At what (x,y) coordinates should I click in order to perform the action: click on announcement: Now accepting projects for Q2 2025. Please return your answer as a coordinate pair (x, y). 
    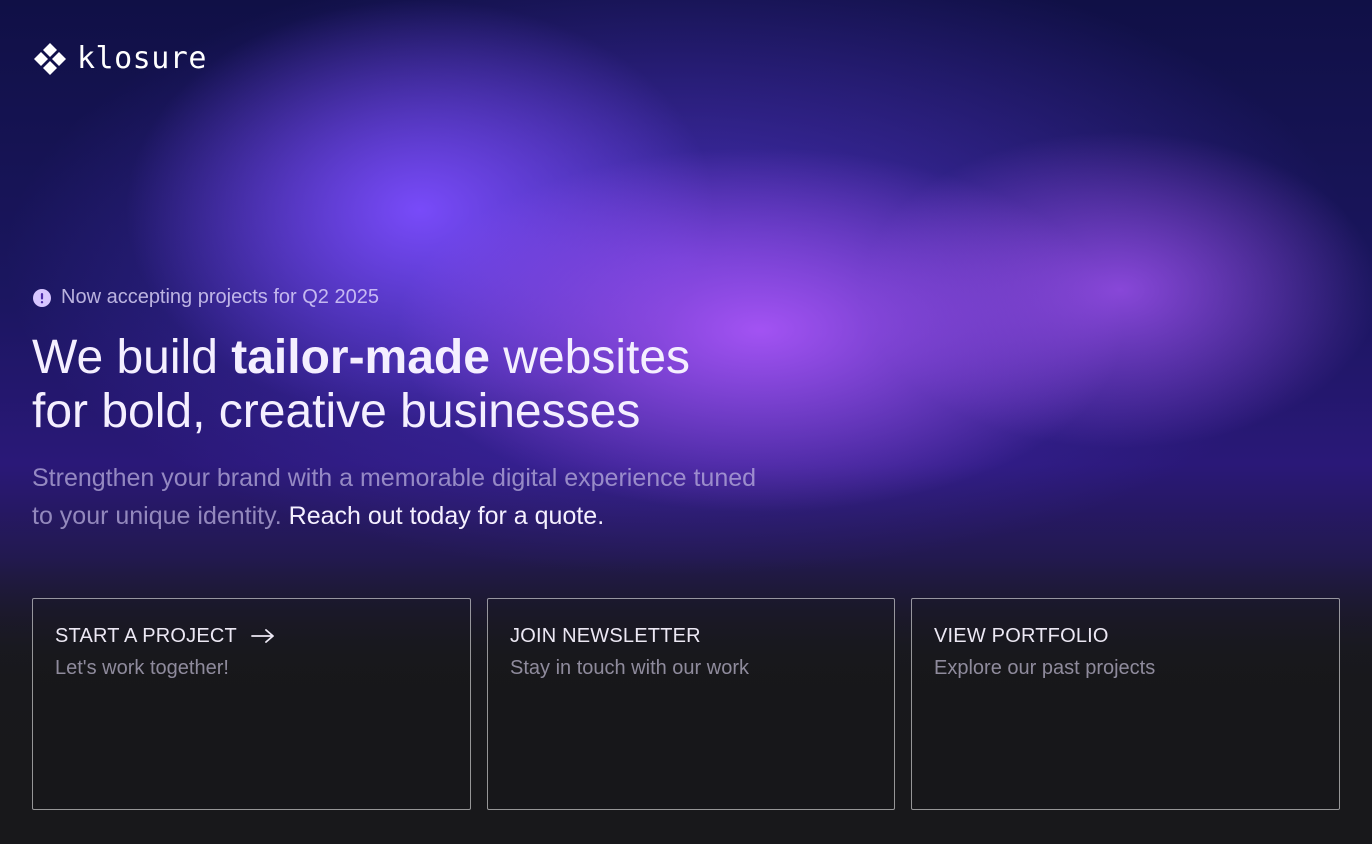
    Looking at the image, I should click on (206, 297).